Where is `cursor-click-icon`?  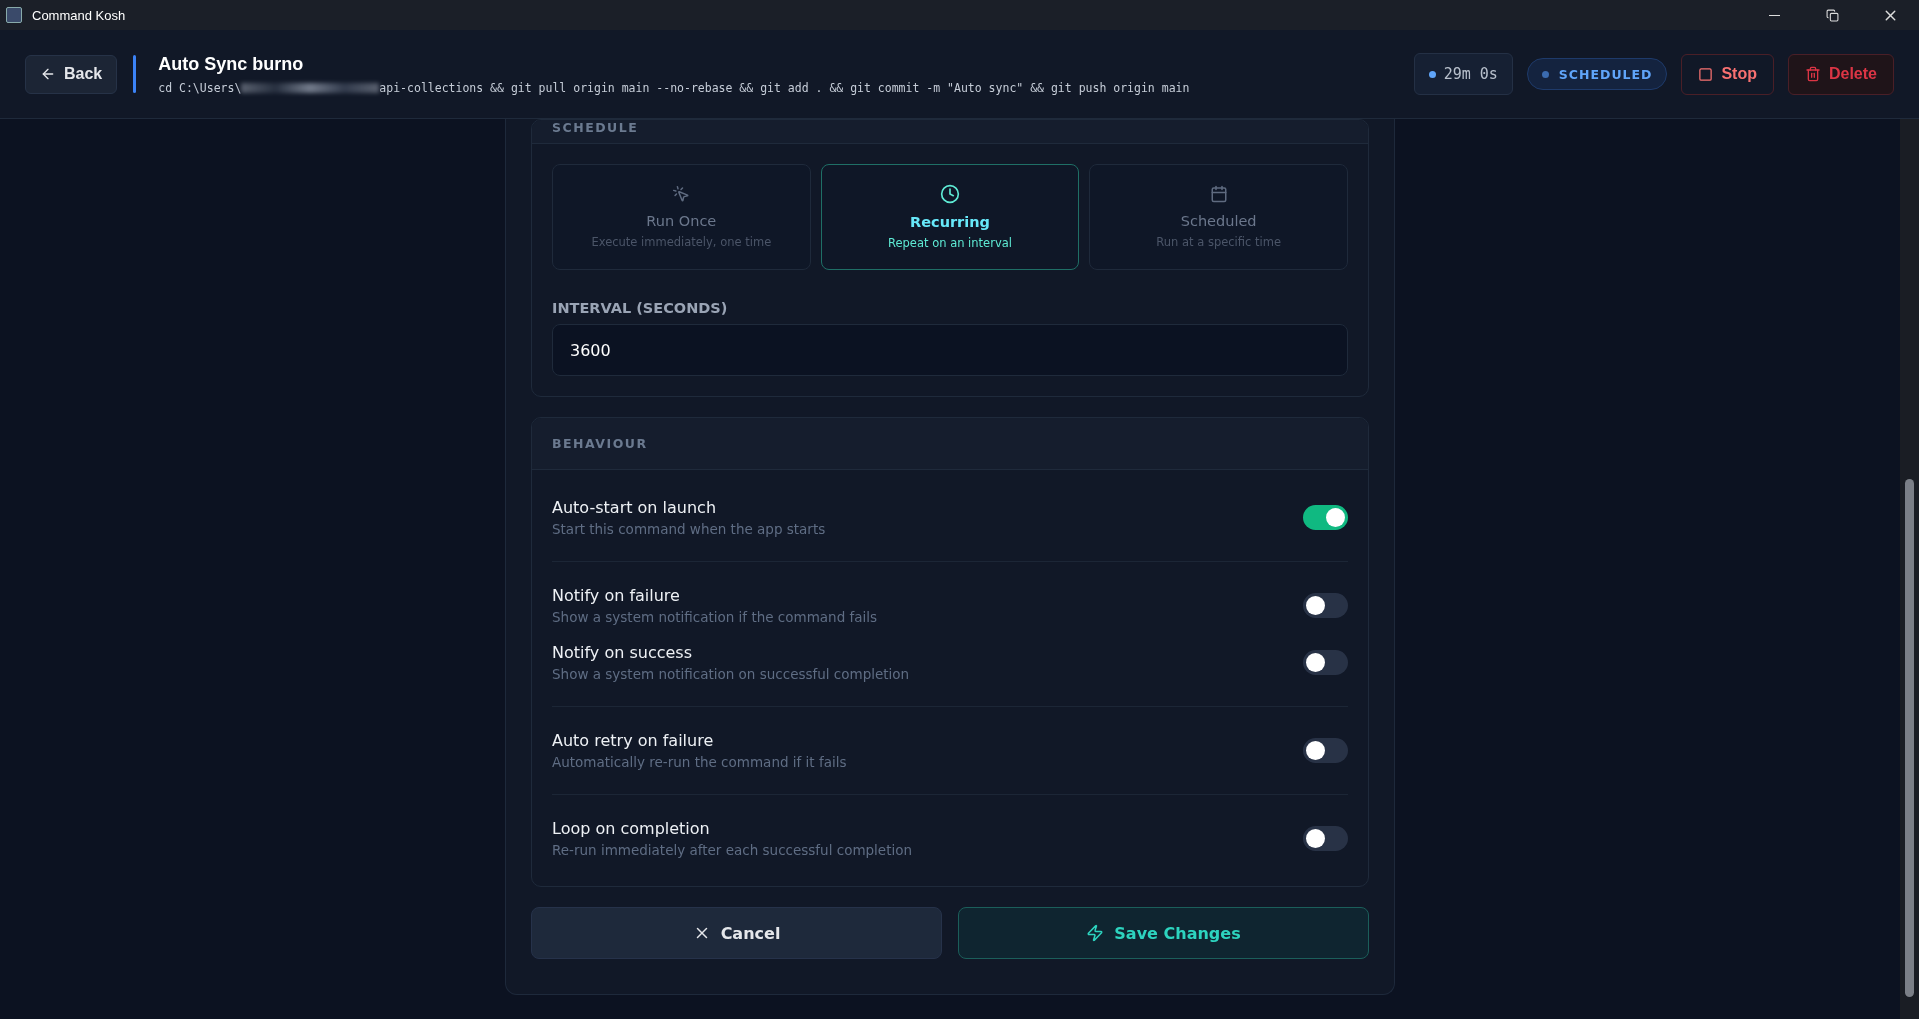
cursor-click-icon is located at coordinates (681, 194).